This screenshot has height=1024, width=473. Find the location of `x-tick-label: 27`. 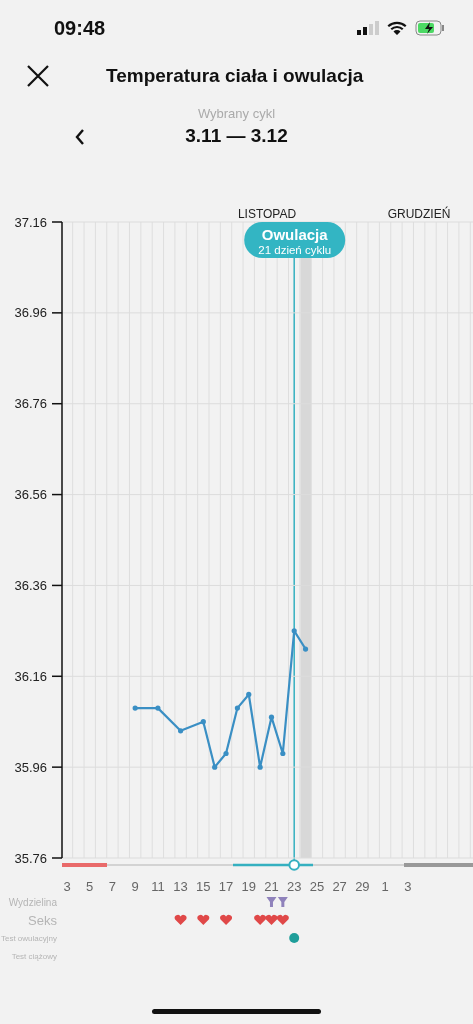

x-tick-label: 27 is located at coordinates (339, 886).